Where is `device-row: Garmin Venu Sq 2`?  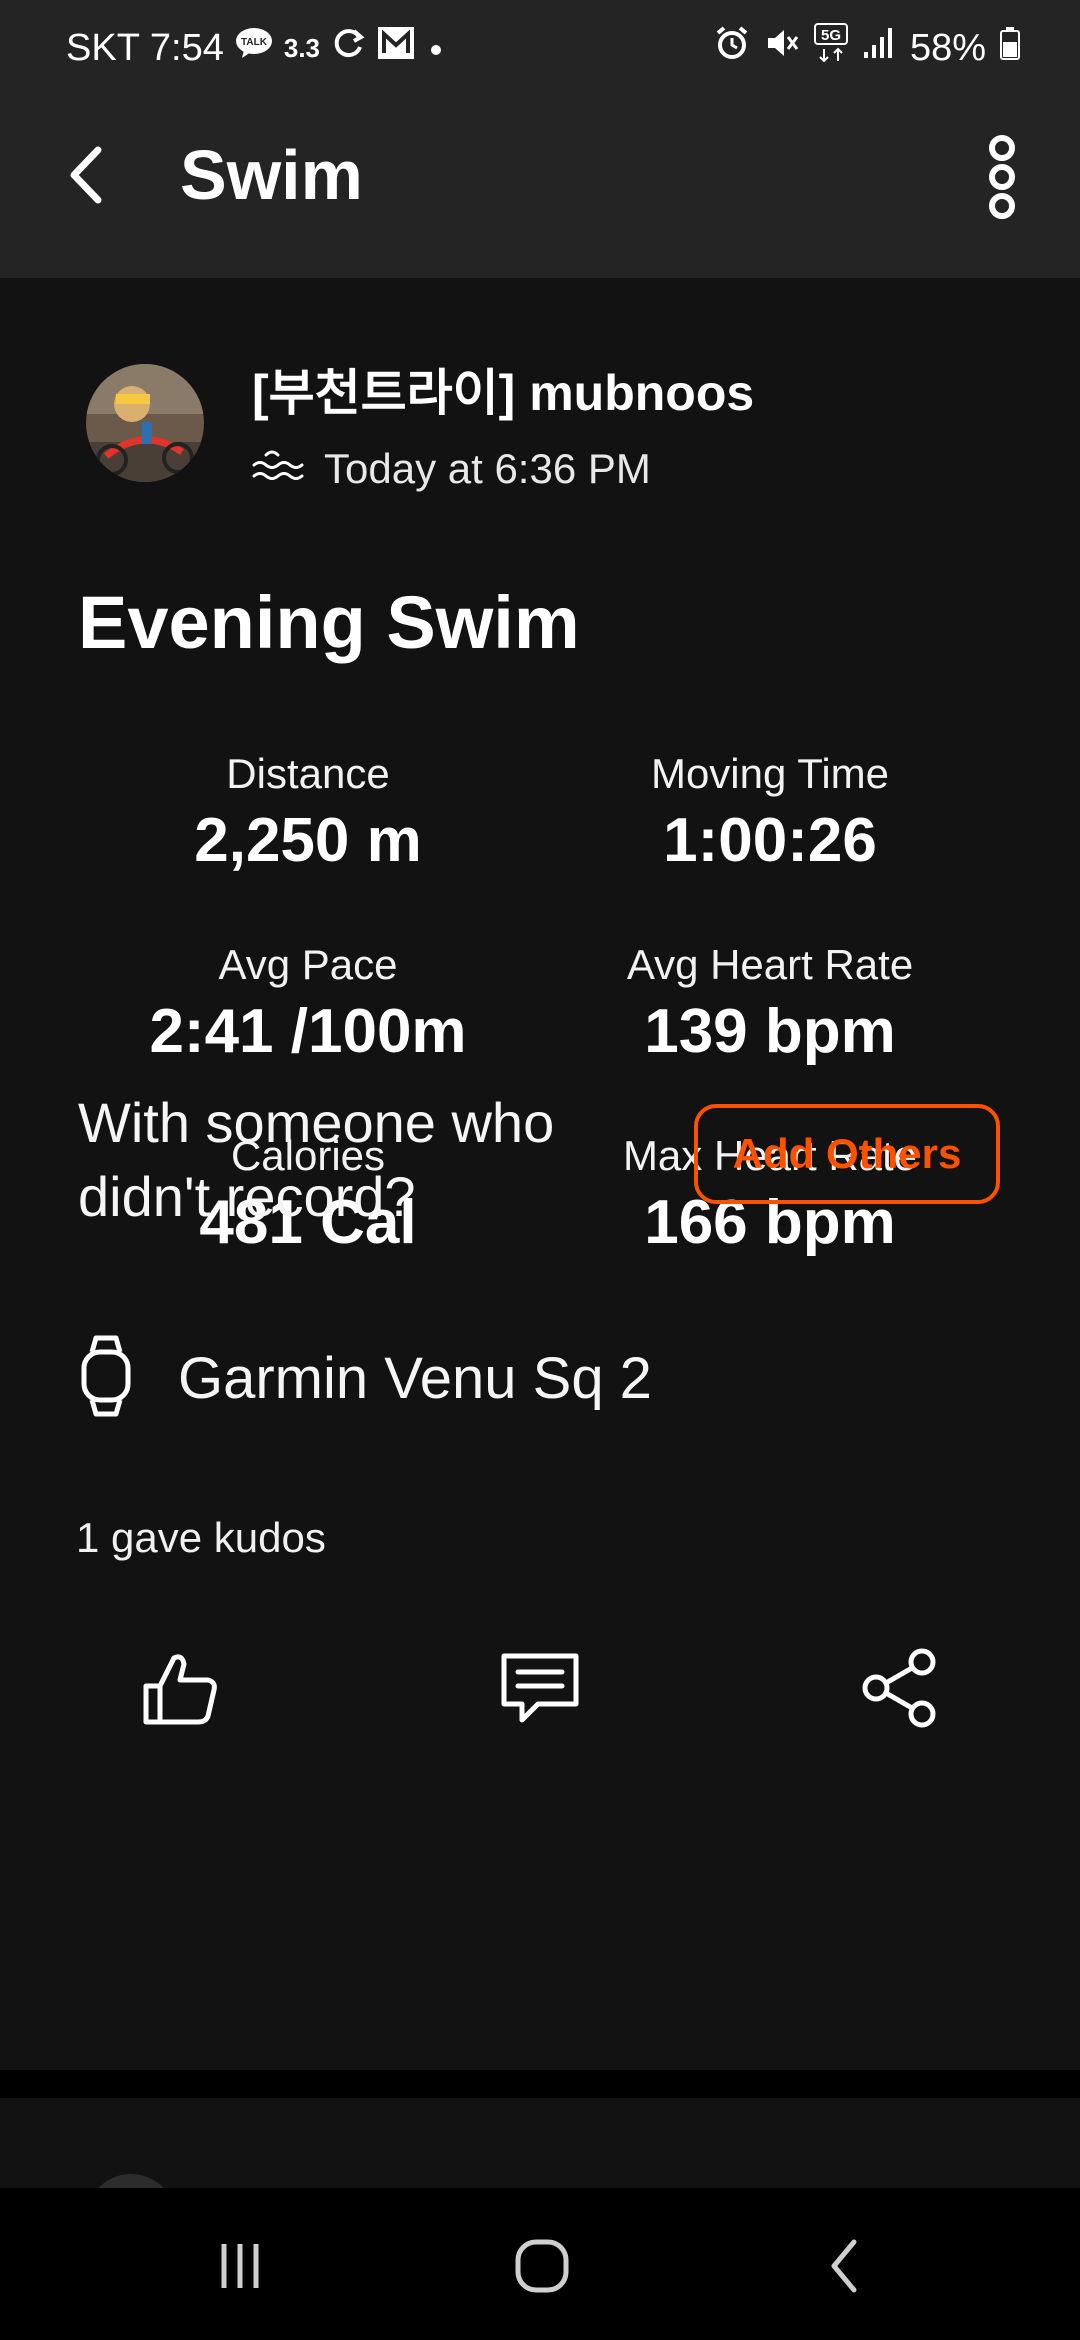 device-row: Garmin Venu Sq 2 is located at coordinates (365, 1378).